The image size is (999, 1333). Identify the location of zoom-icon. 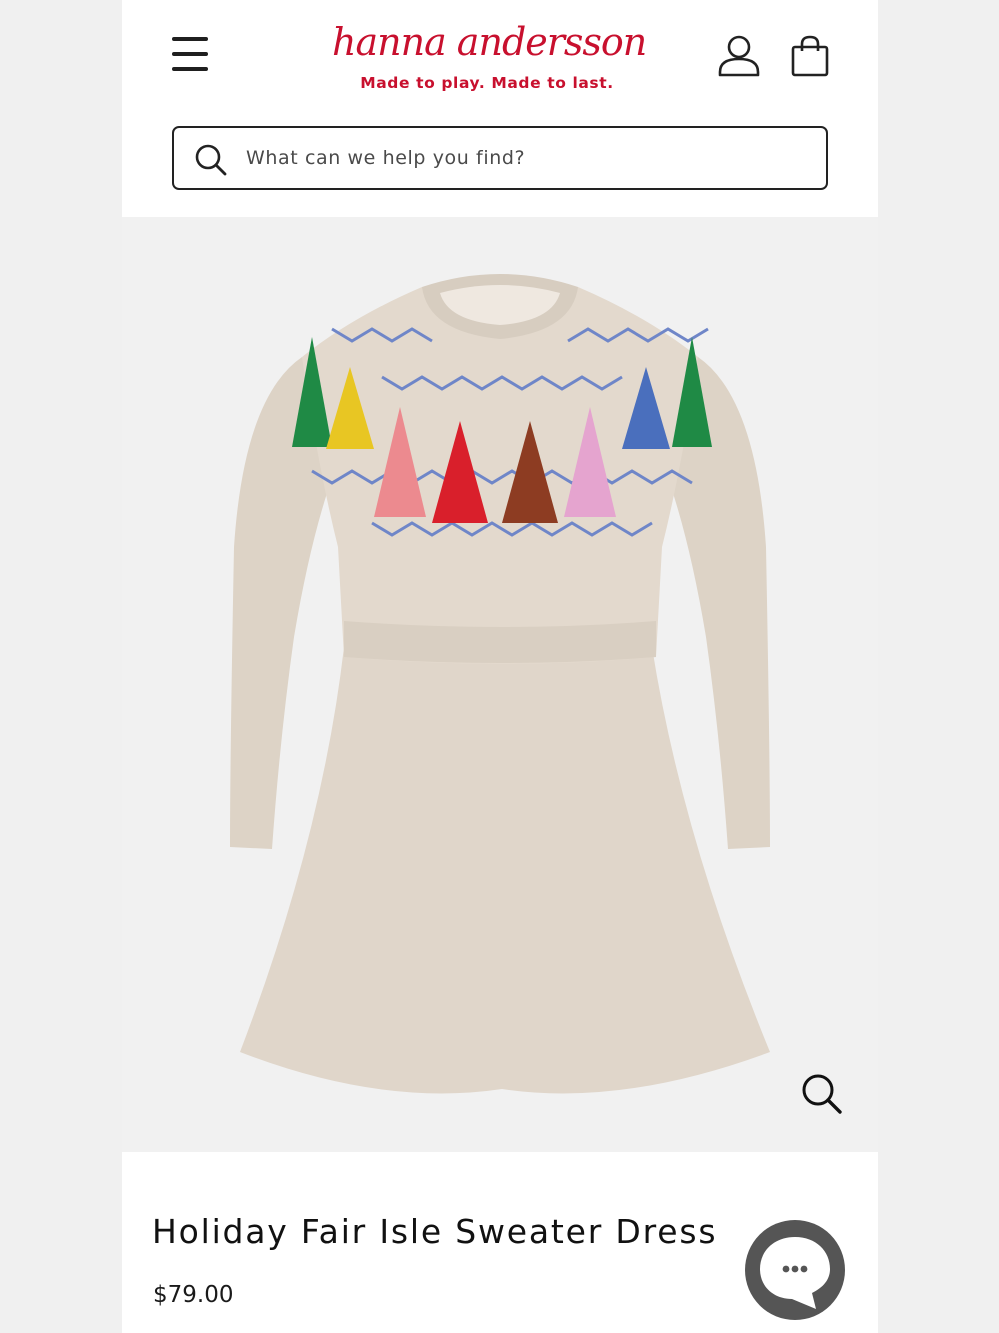
(823, 1095).